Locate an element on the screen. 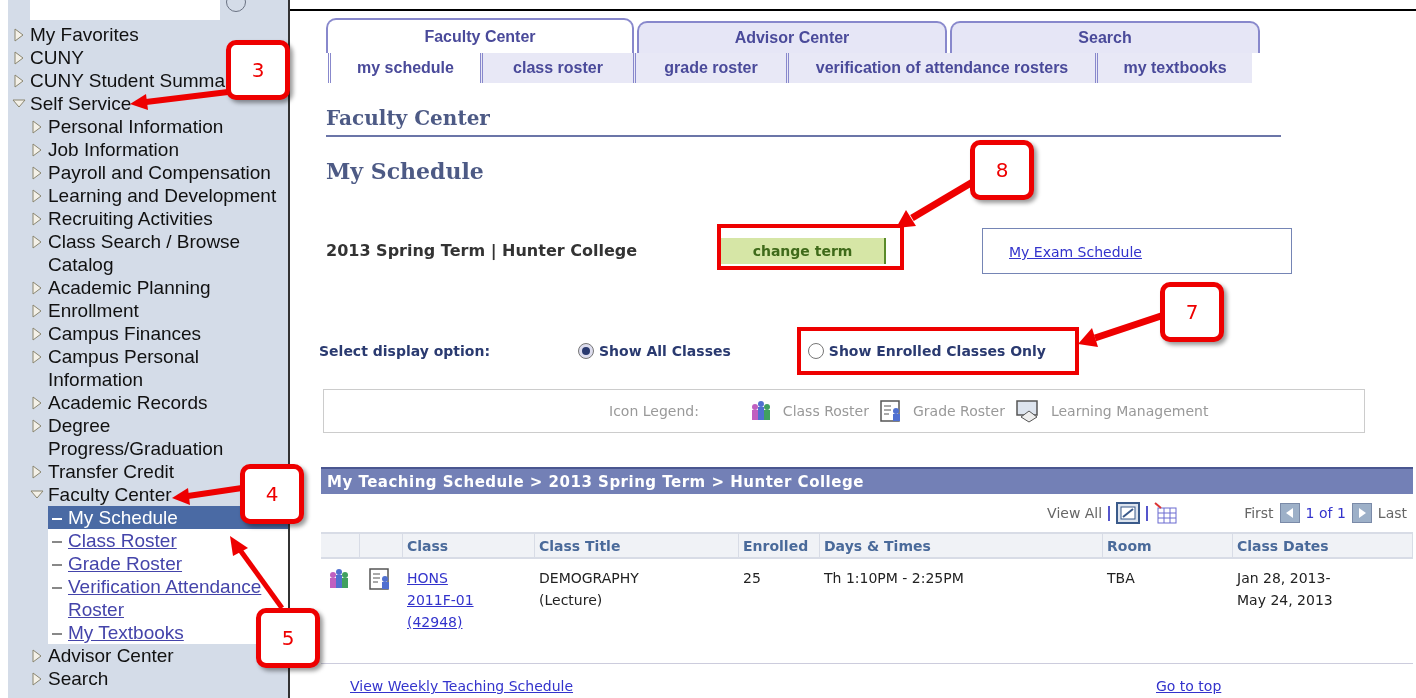 This screenshot has width=1416, height=698. callout-badge: 7 is located at coordinates (1192, 312).